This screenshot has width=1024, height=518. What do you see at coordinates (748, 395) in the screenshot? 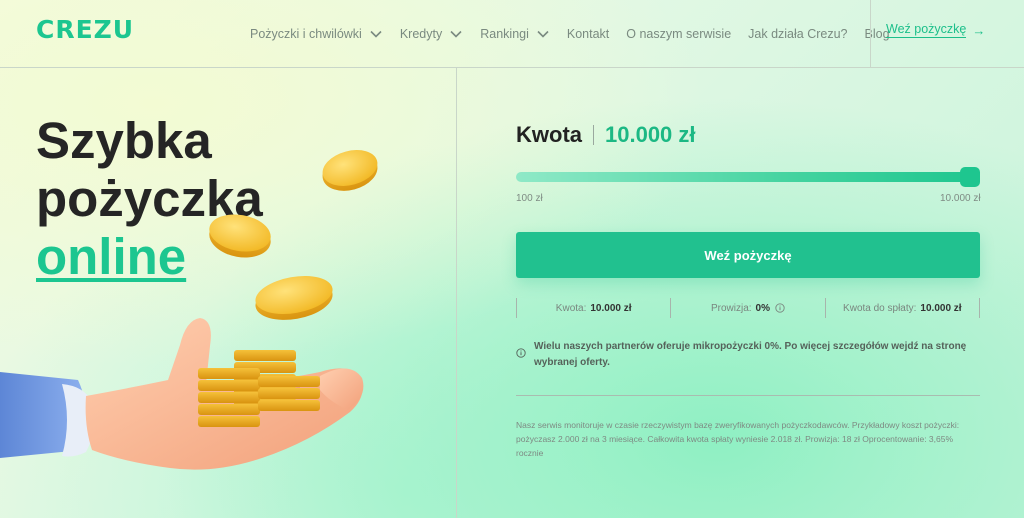
I see `divider-line` at bounding box center [748, 395].